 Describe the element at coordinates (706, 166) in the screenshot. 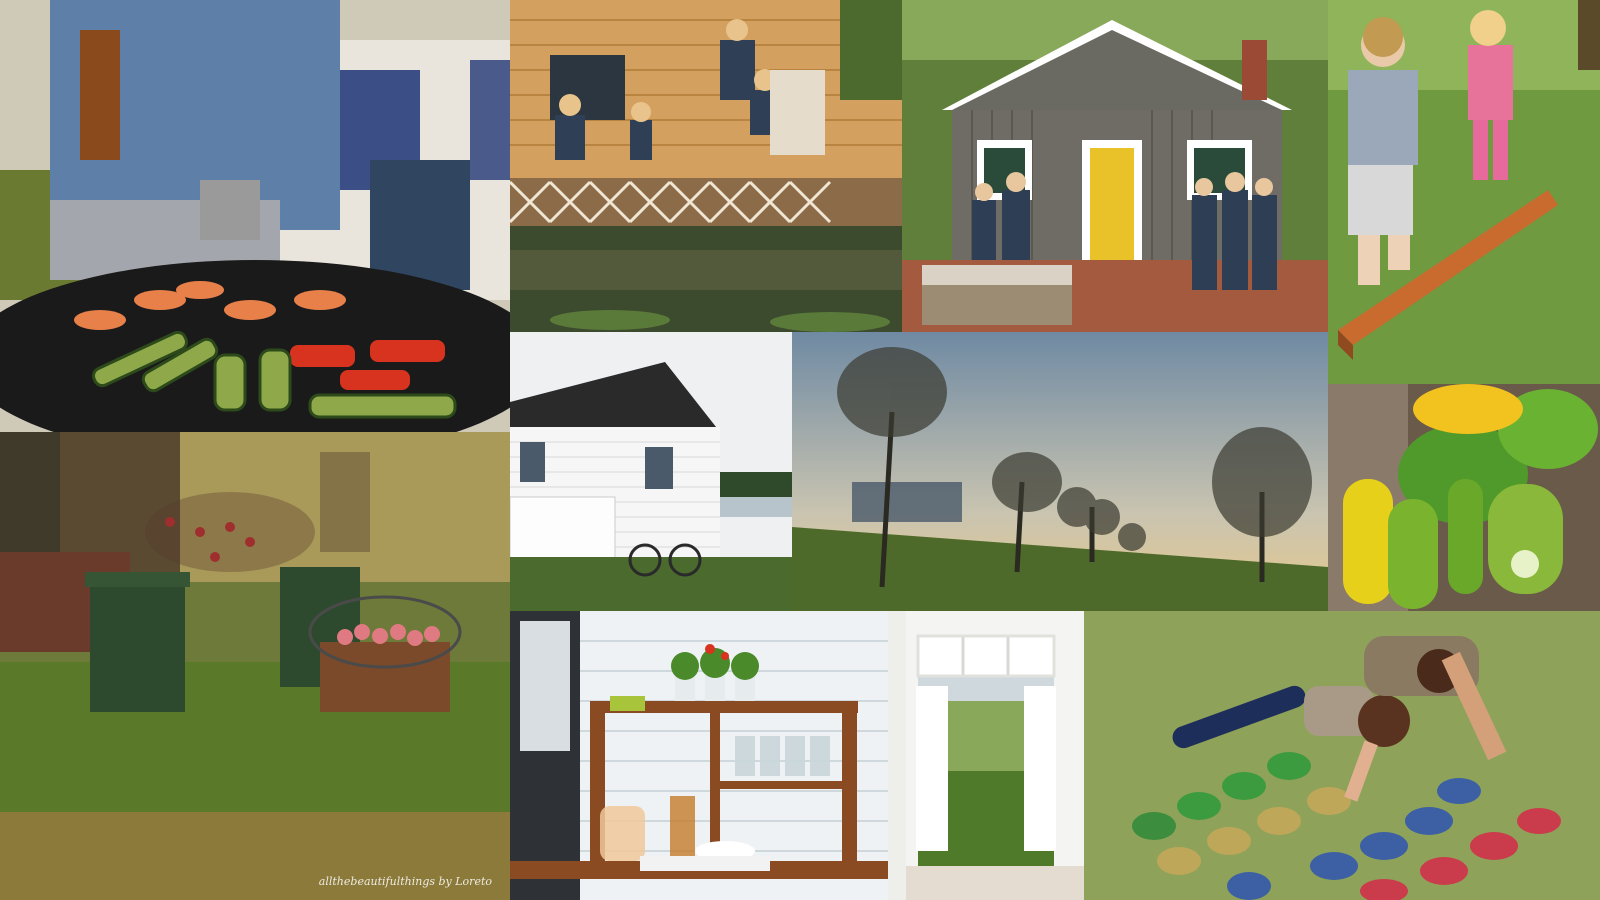

I see `photo-family-deck` at that location.